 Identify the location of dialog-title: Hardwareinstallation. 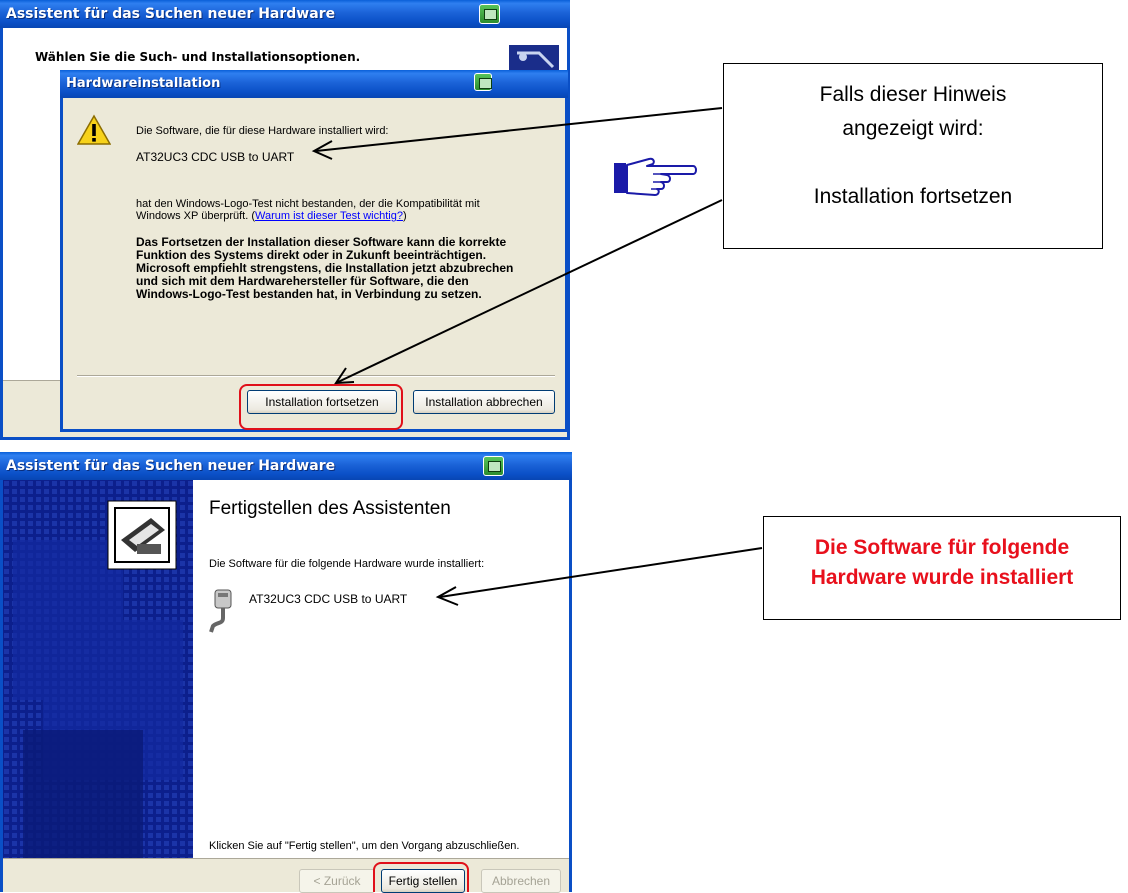
(143, 83).